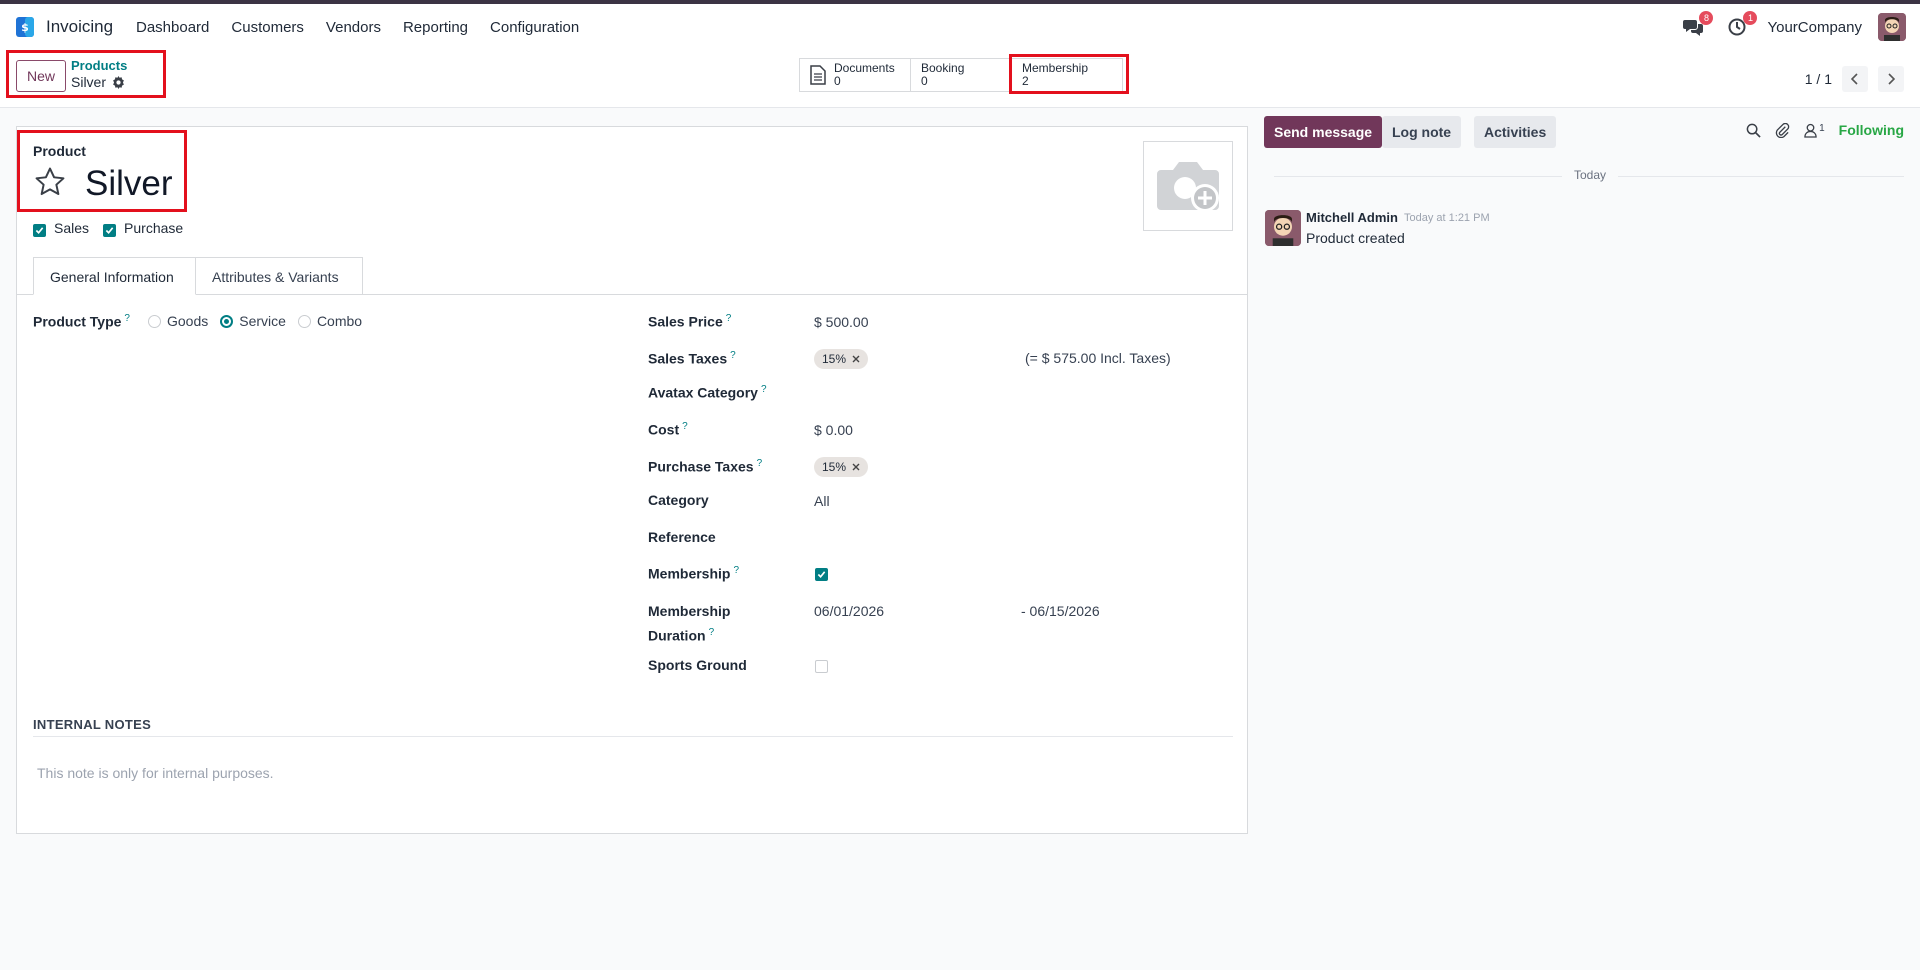 This screenshot has height=970, width=1920. Describe the element at coordinates (1422, 132) in the screenshot. I see `log-note-button: Log note` at that location.